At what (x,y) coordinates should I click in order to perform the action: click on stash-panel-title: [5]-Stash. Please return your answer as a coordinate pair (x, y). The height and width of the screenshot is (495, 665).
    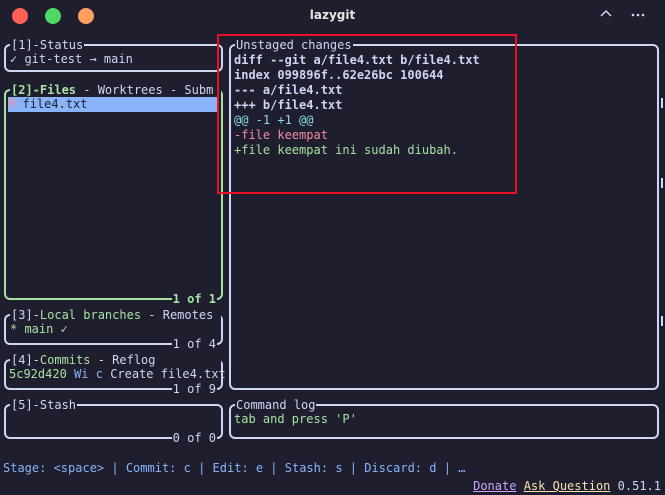
    Looking at the image, I should click on (44, 405).